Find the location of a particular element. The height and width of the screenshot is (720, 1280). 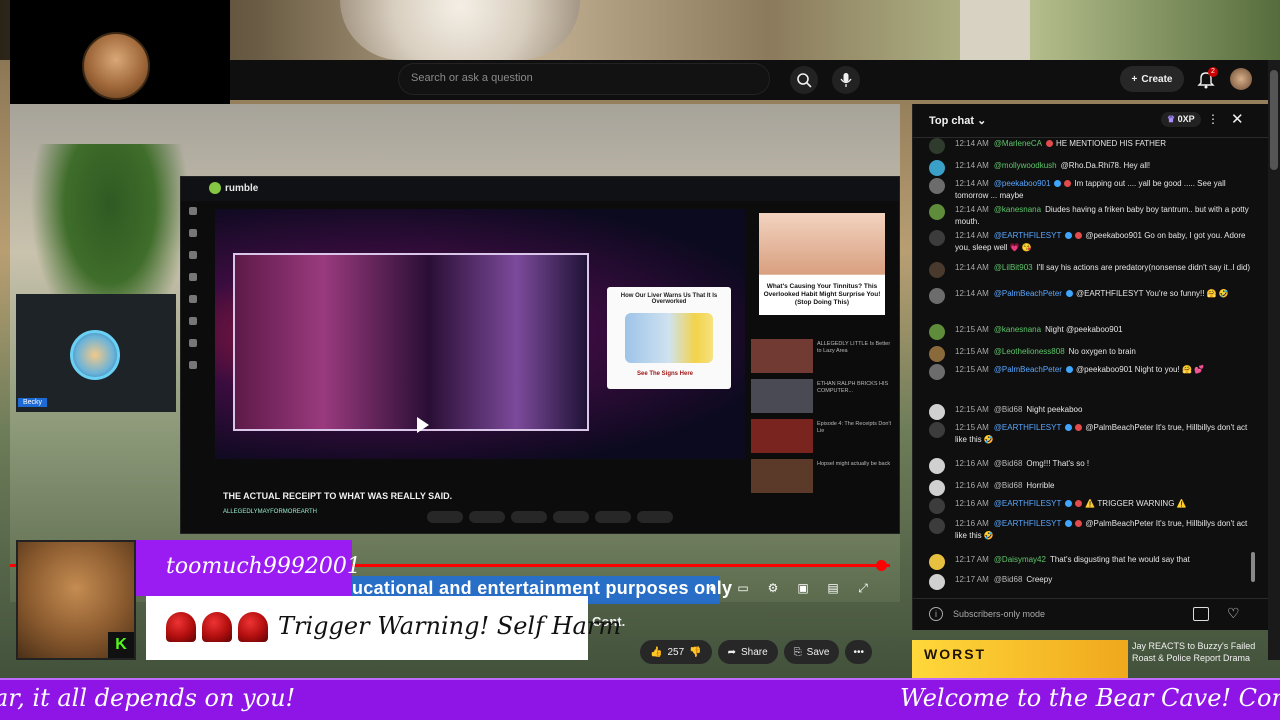

ad-image is located at coordinates (669, 338).